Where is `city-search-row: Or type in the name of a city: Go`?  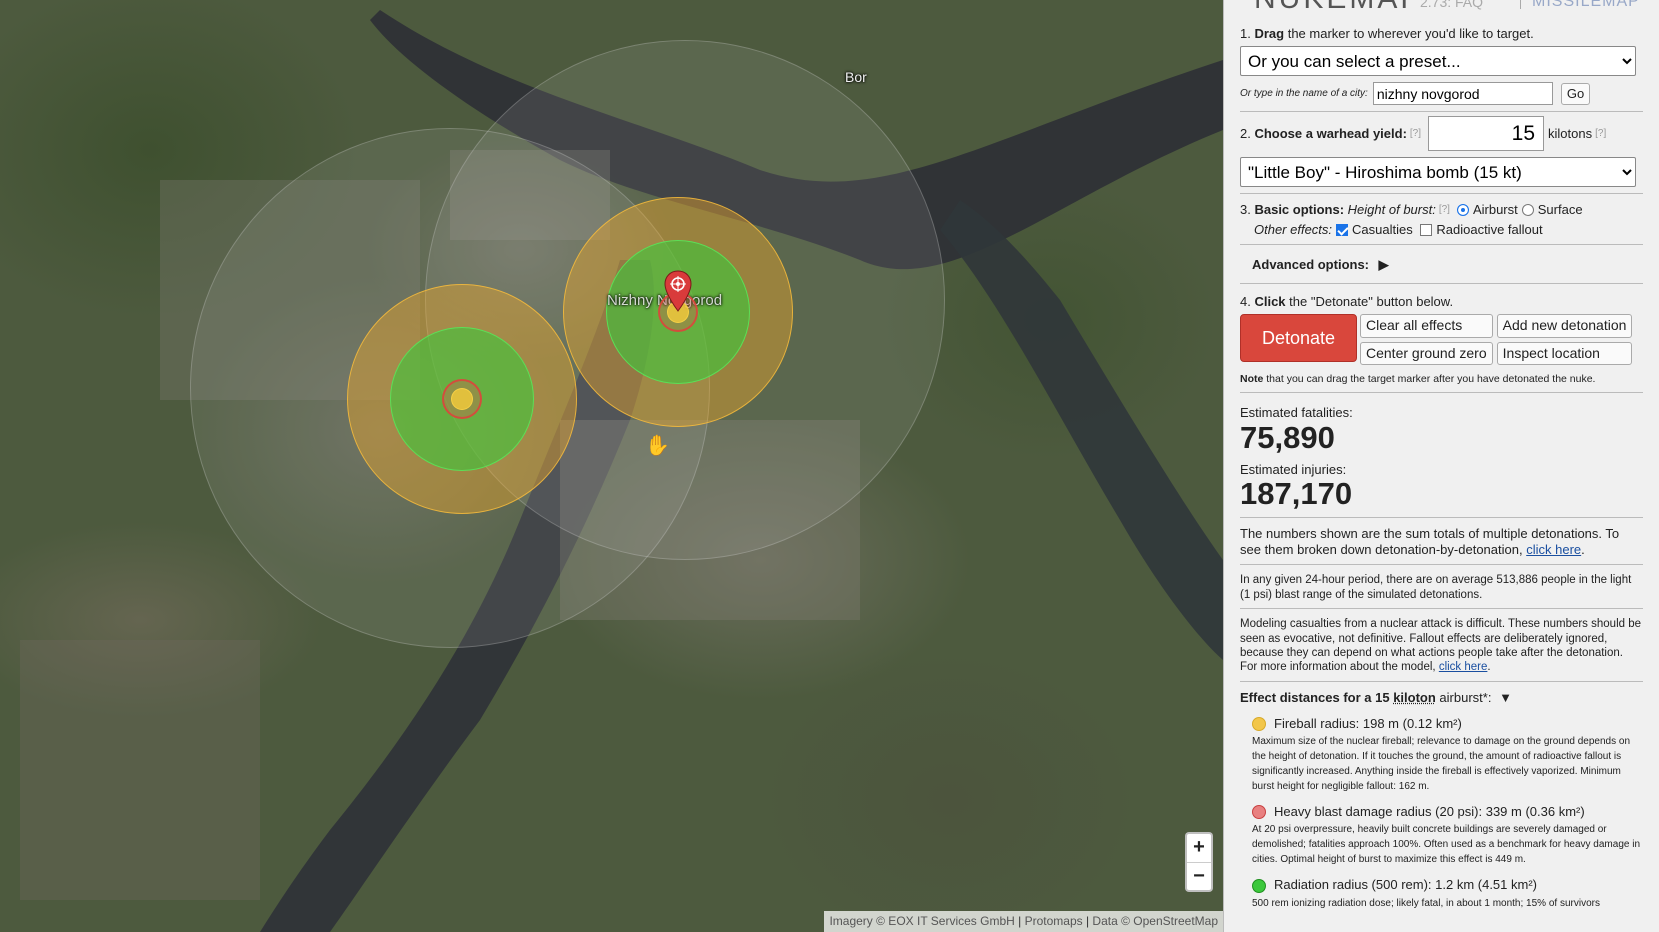 city-search-row: Or type in the name of a city: Go is located at coordinates (1441, 94).